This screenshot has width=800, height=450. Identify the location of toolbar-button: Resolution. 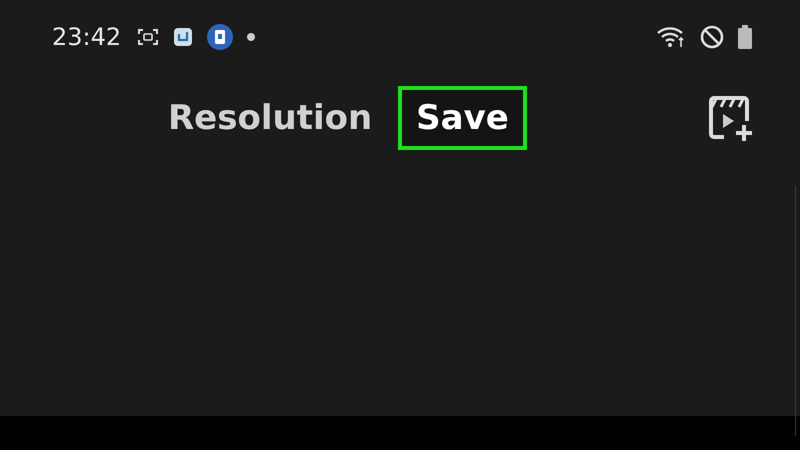
(270, 118).